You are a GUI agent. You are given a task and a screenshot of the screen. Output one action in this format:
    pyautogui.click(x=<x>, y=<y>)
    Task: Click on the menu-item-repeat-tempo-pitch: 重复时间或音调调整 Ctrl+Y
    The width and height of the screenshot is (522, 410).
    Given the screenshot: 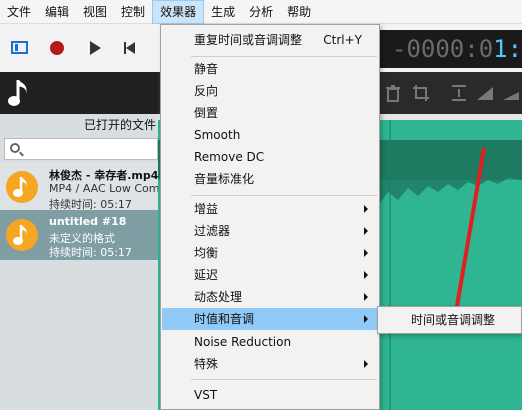 What is the action you would take?
    pyautogui.click(x=270, y=40)
    